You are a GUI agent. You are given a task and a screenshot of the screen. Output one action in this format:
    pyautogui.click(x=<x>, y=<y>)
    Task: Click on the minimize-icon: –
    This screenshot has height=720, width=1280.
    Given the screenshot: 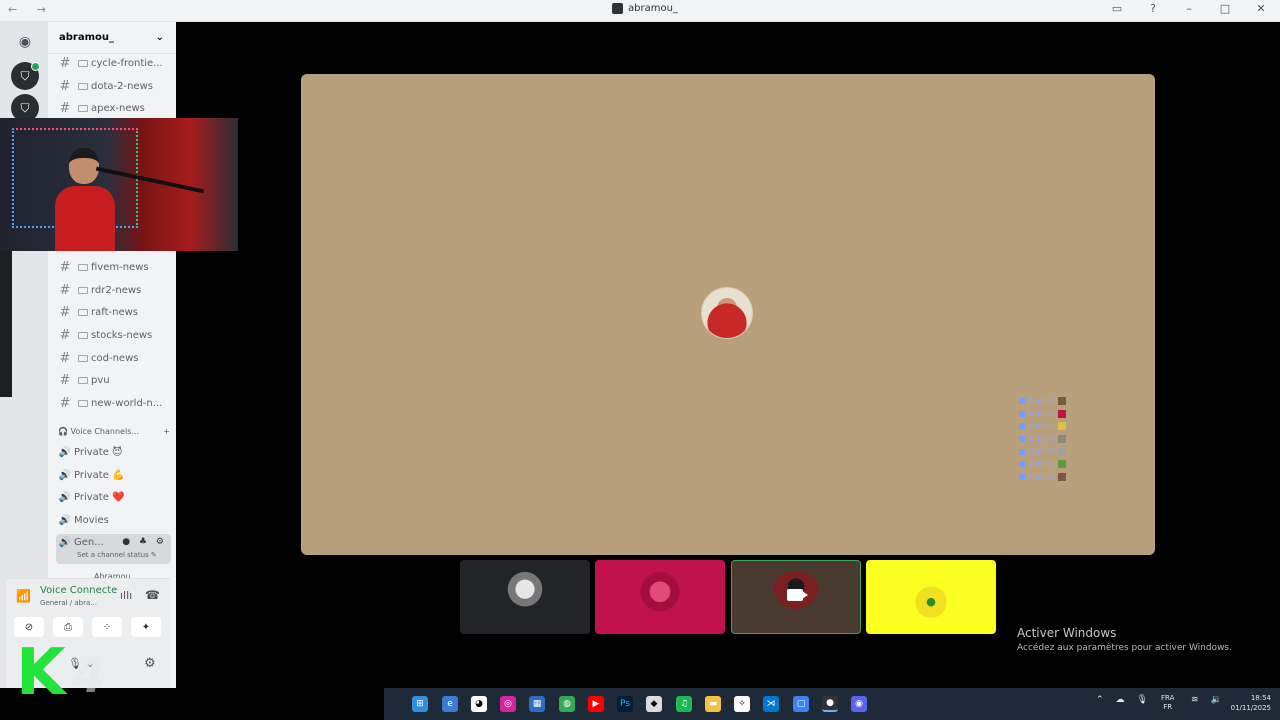 What is the action you would take?
    pyautogui.click(x=1189, y=8)
    